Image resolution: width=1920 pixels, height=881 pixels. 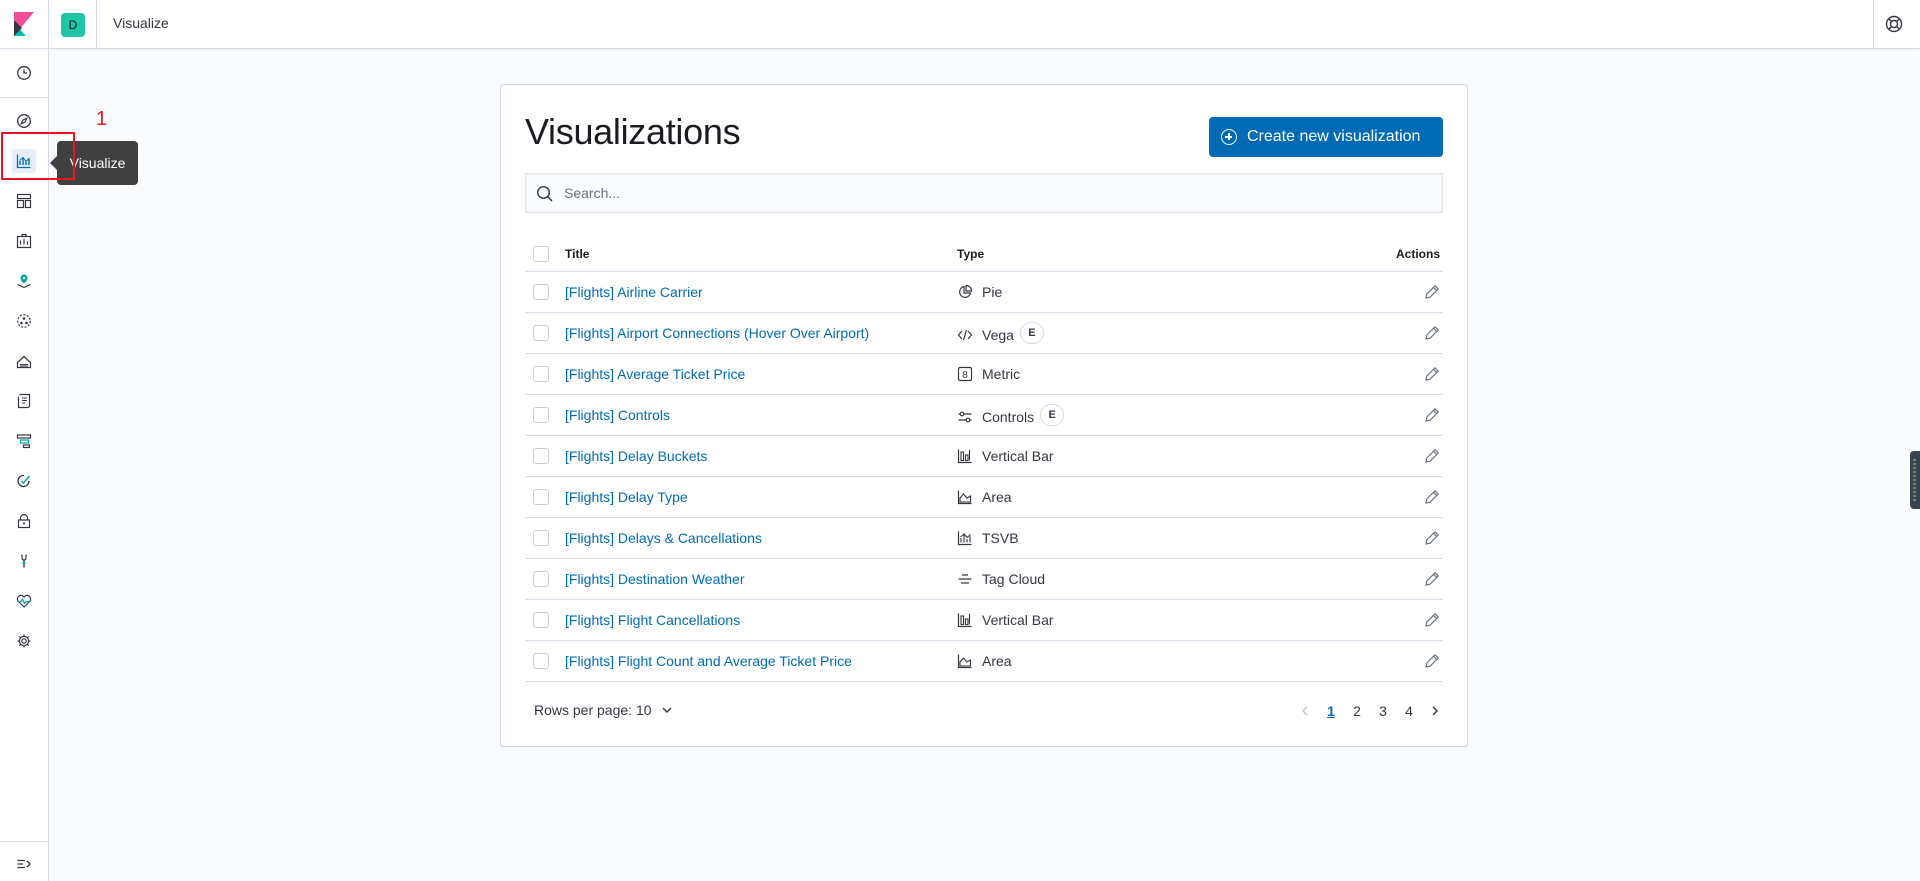 I want to click on chevron-right-icon, so click(x=1435, y=711).